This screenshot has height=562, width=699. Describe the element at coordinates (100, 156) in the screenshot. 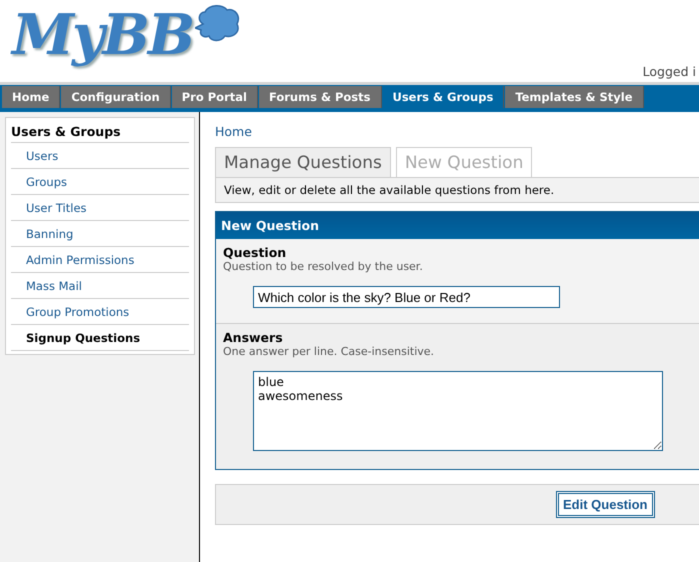

I see `sidebar-item: Users` at that location.